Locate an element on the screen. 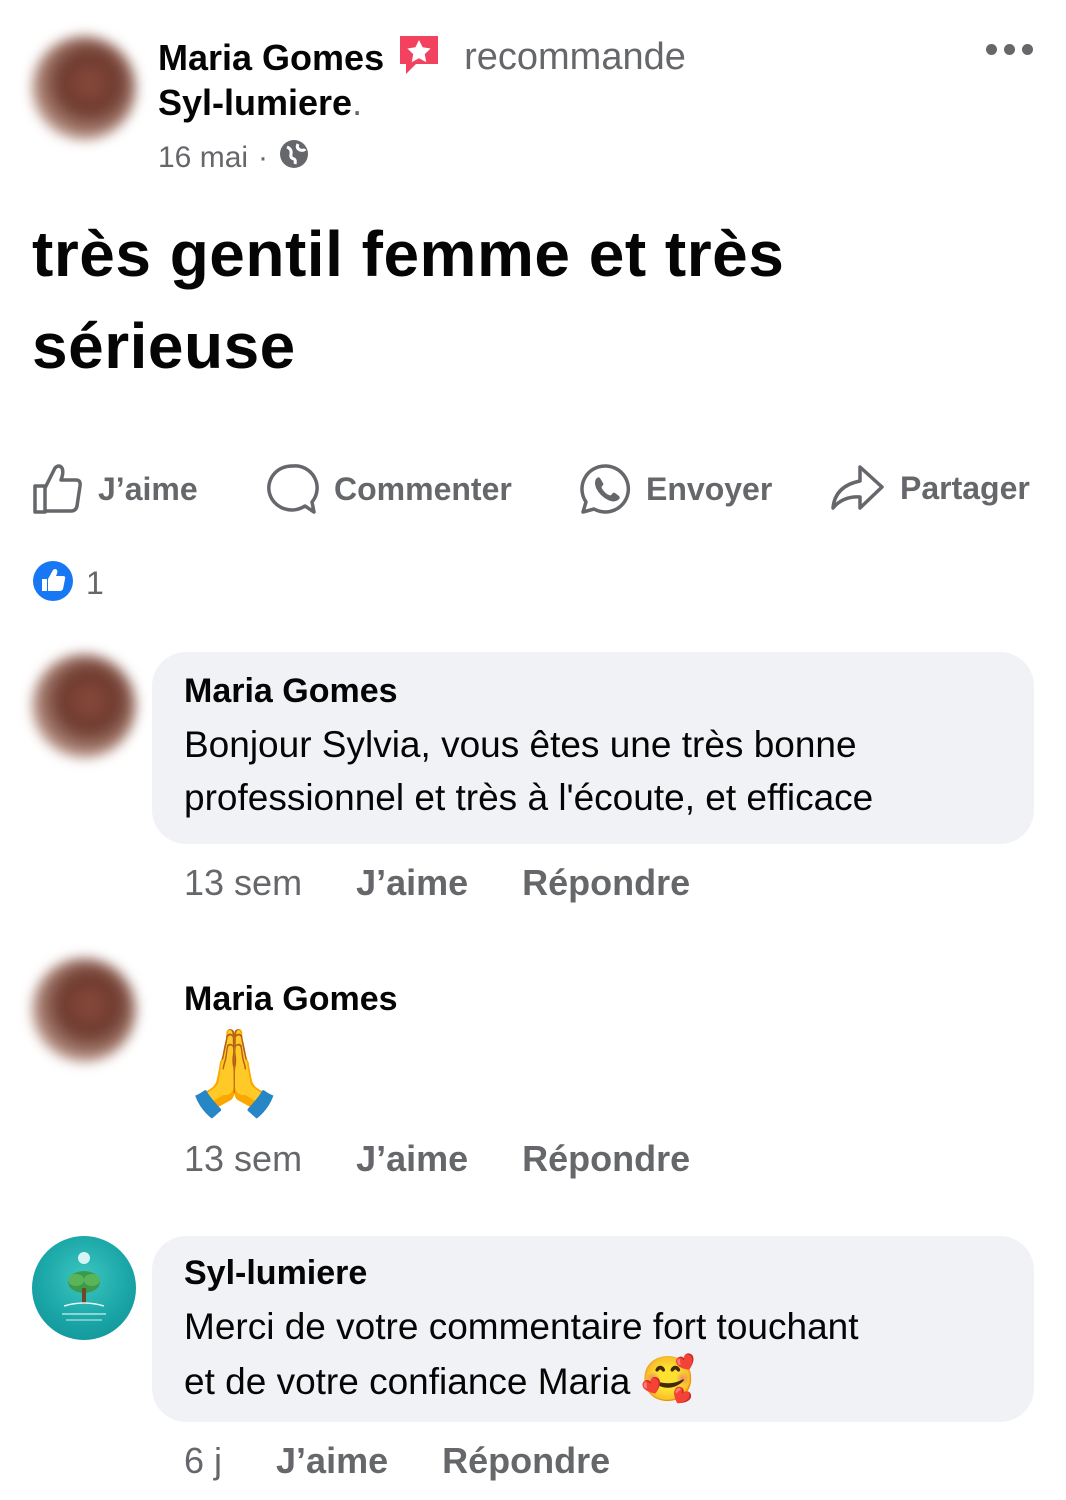  post-header-line2: Syl-lumiere. is located at coordinates (260, 103).